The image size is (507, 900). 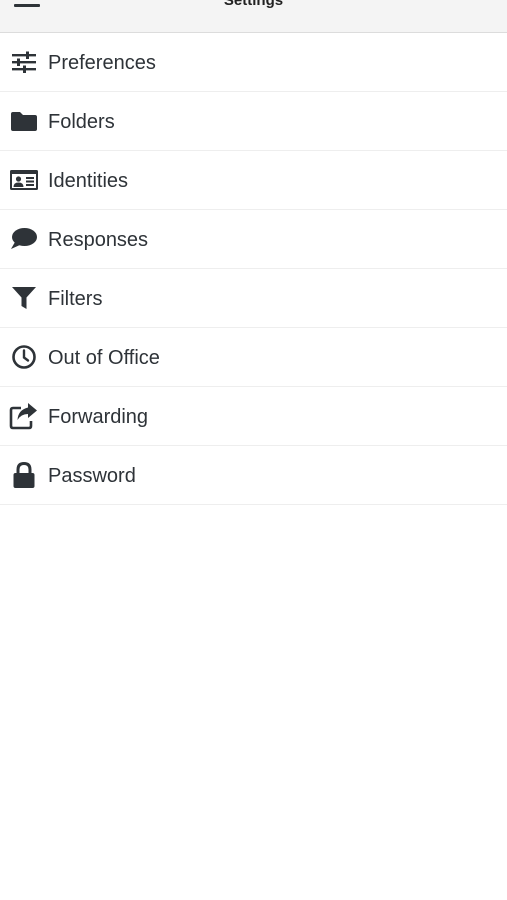 What do you see at coordinates (92, 476) in the screenshot?
I see `settings-item-label: Password` at bounding box center [92, 476].